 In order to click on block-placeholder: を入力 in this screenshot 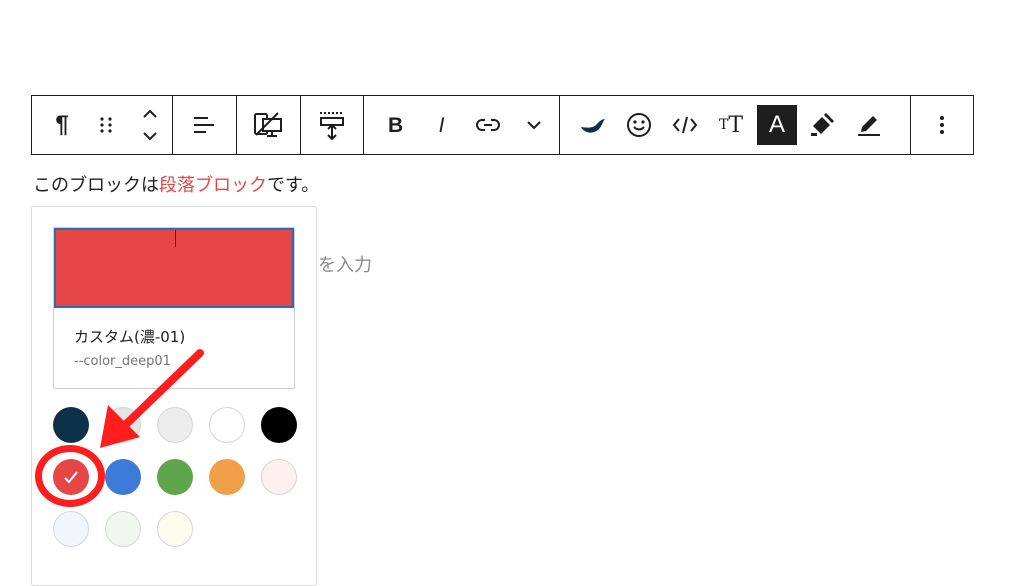, I will do `click(345, 266)`.